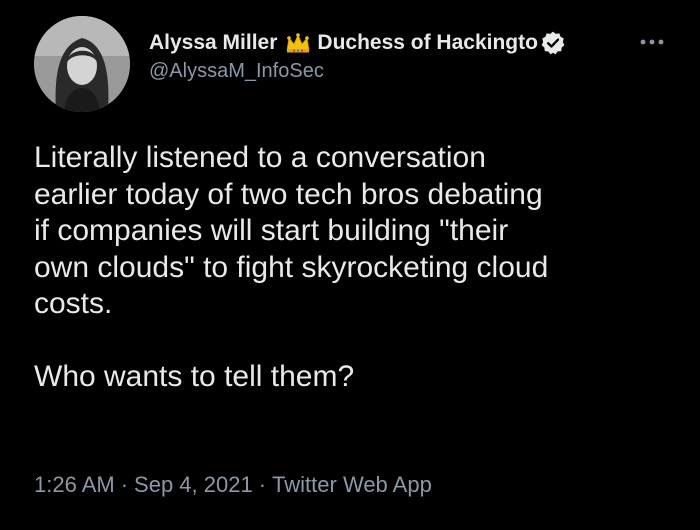 This screenshot has width=700, height=530. Describe the element at coordinates (193, 484) in the screenshot. I see `tweet-date: Sep 4, 2021` at that location.